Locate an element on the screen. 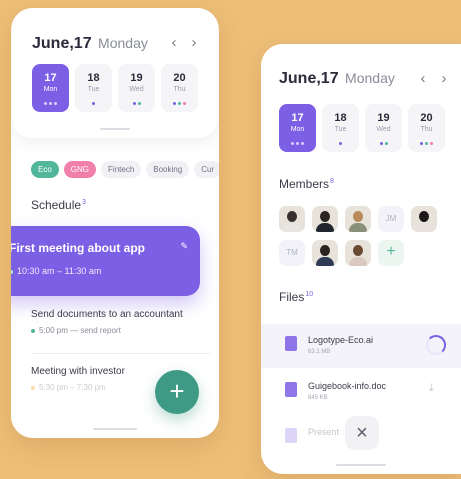 The image size is (461, 479). tag-chip: Fintech is located at coordinates (121, 169).